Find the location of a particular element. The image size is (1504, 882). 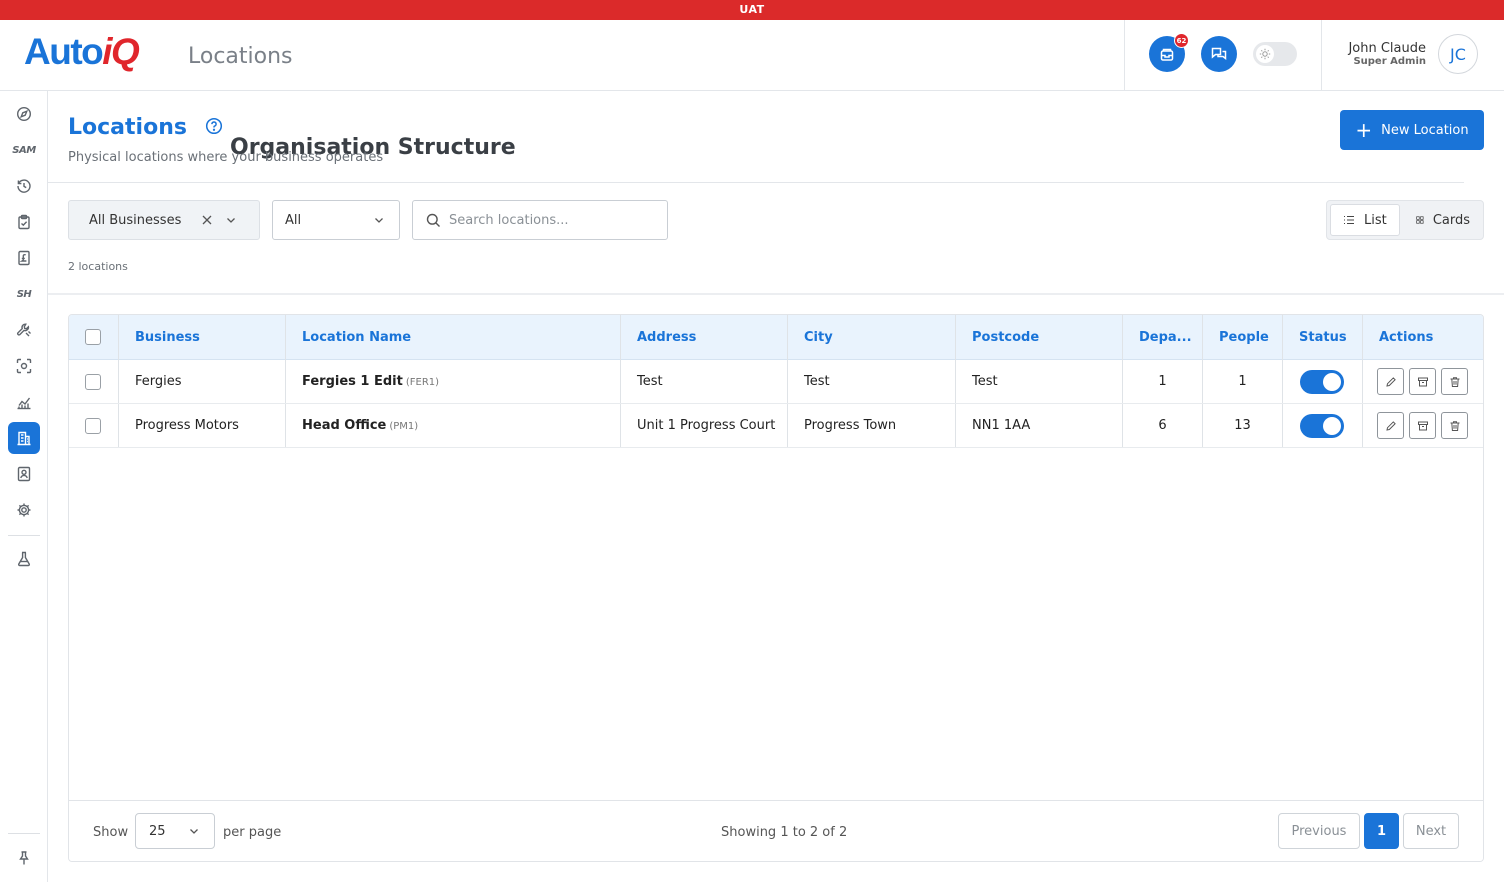

previous-page-button: Previous is located at coordinates (1319, 831).